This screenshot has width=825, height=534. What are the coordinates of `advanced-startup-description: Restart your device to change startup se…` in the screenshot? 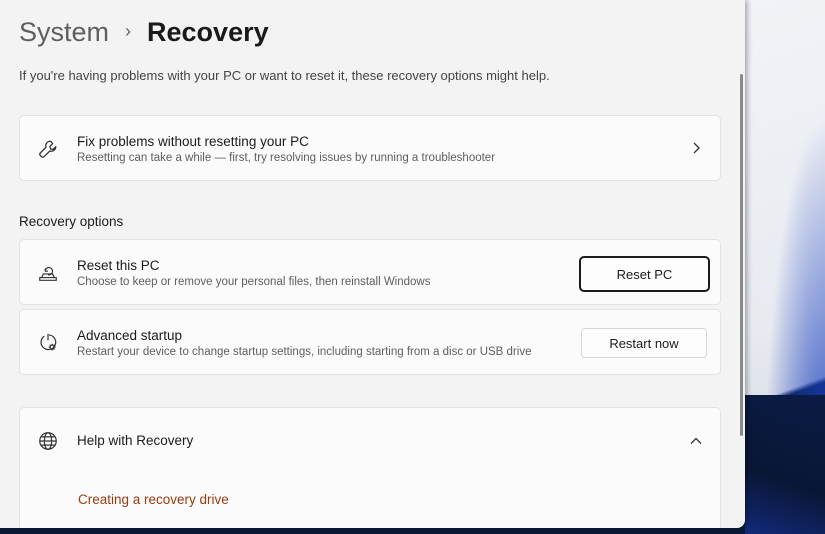 It's located at (304, 352).